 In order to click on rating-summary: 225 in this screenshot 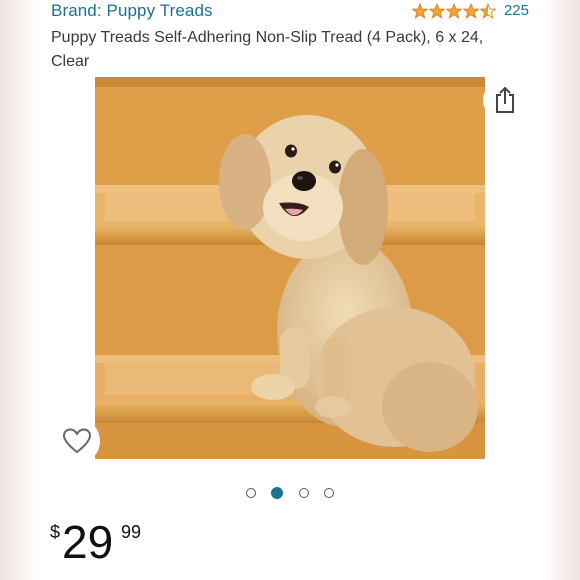, I will do `click(470, 10)`.